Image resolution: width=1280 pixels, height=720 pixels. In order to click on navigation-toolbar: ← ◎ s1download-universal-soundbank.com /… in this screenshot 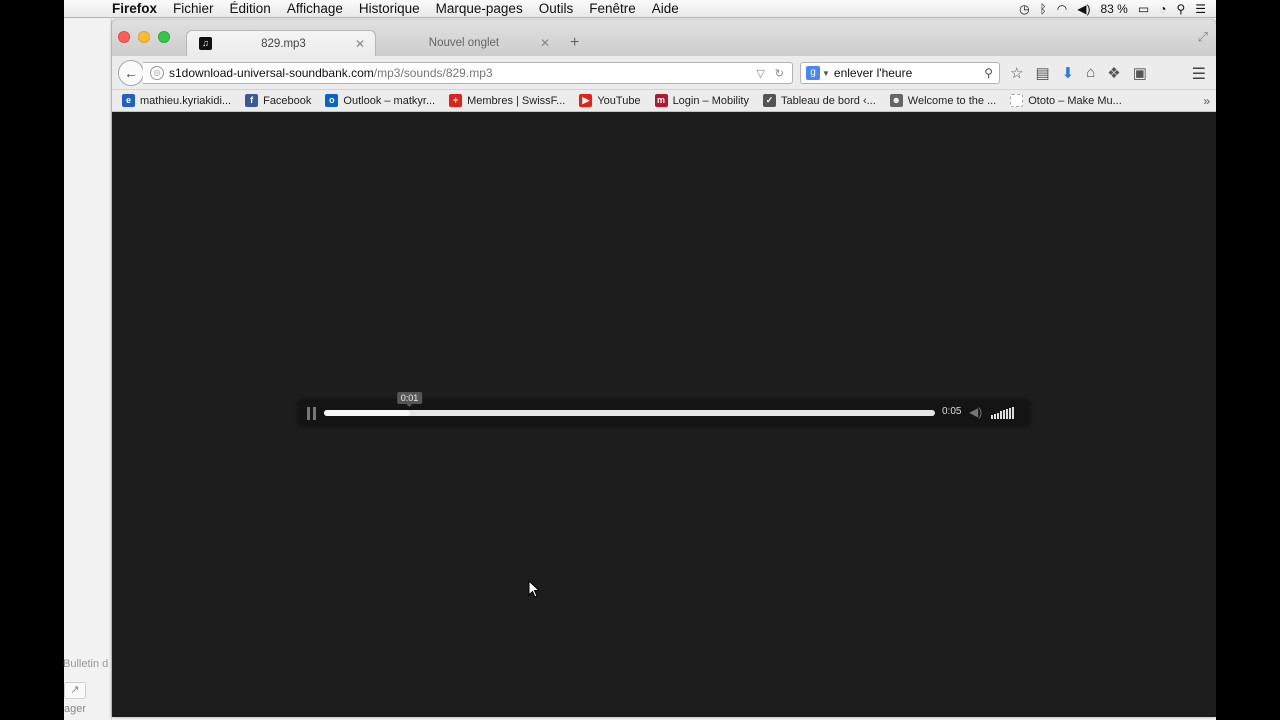, I will do `click(664, 73)`.